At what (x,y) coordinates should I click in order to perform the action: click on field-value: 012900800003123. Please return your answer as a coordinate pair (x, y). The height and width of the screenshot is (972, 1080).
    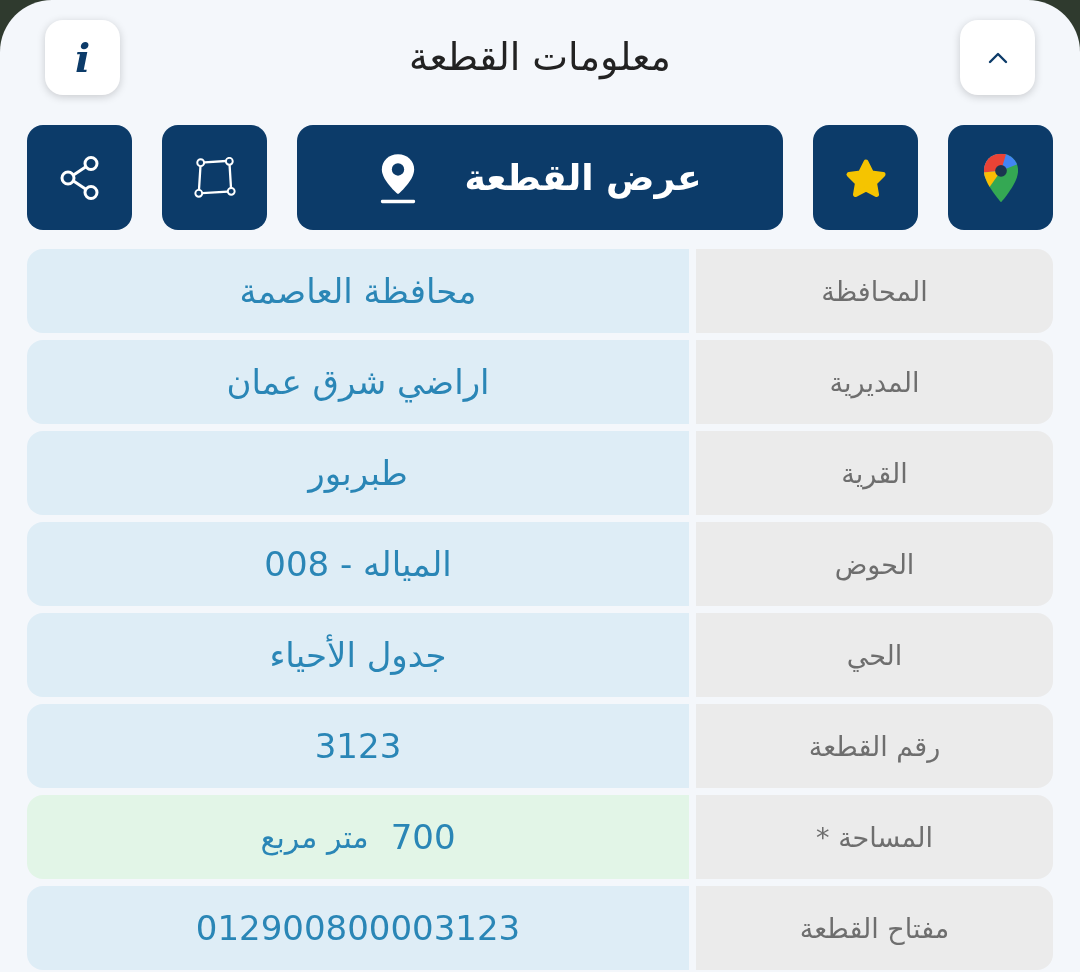
    Looking at the image, I should click on (358, 928).